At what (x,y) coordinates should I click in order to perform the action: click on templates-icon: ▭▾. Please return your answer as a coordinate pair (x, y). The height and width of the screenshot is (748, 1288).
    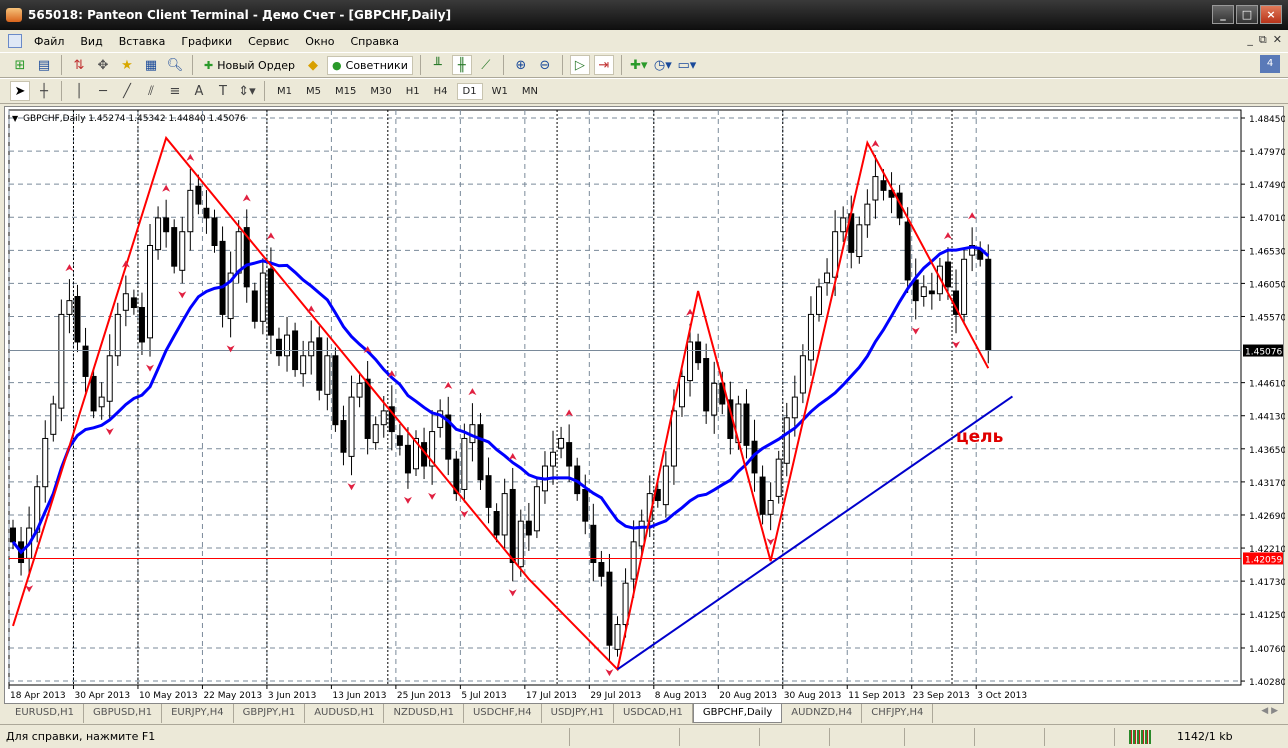
    Looking at the image, I should click on (687, 65).